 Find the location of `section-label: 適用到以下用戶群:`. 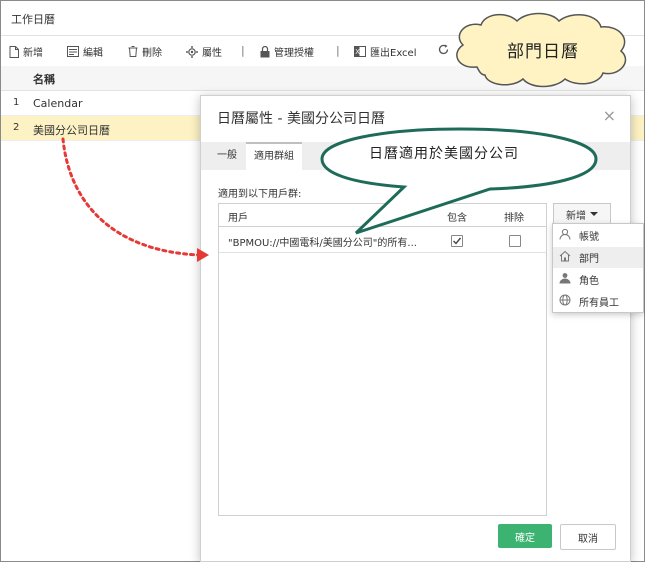

section-label: 適用到以下用戶群: is located at coordinates (260, 194).